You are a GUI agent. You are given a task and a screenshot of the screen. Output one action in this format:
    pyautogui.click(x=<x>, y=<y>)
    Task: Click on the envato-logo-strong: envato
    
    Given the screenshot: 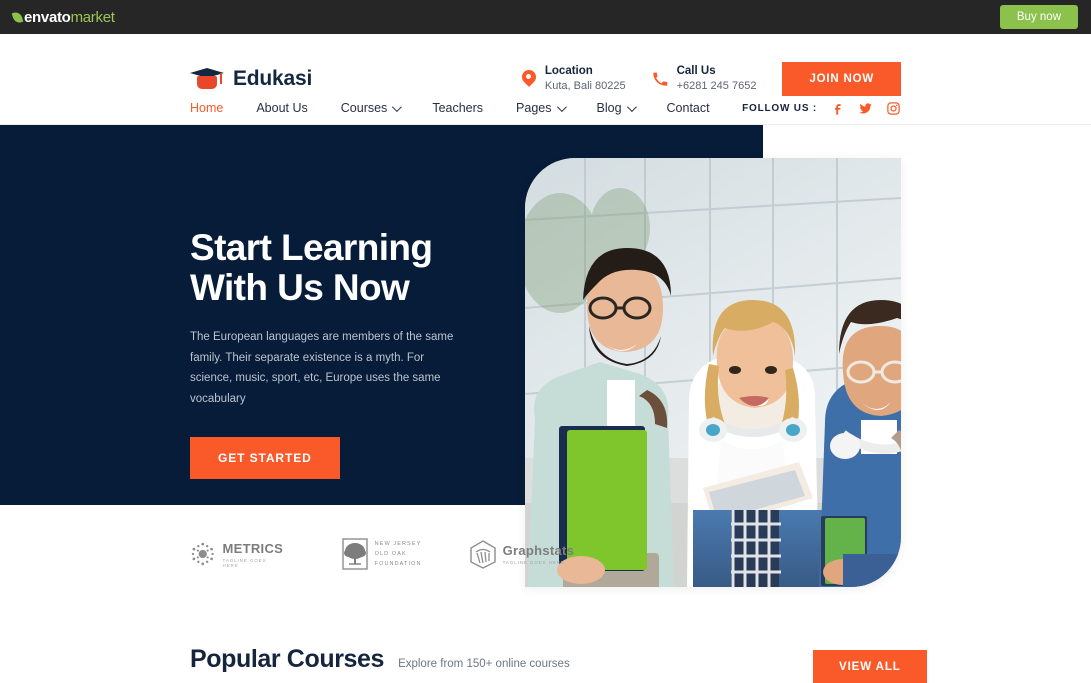 What is the action you would take?
    pyautogui.click(x=47, y=17)
    